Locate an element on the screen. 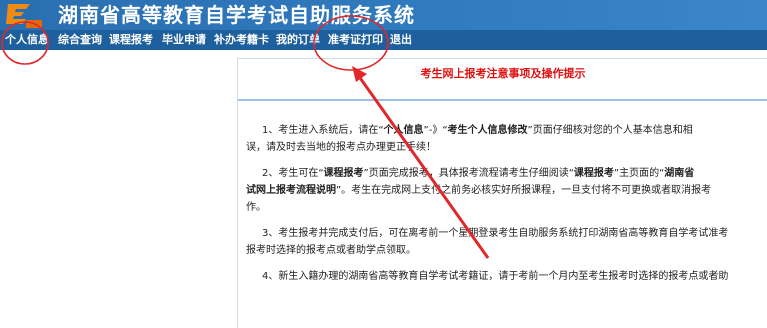  header-banner: 湖南省高等教育自学考试自助服务系统 is located at coordinates (383, 15).